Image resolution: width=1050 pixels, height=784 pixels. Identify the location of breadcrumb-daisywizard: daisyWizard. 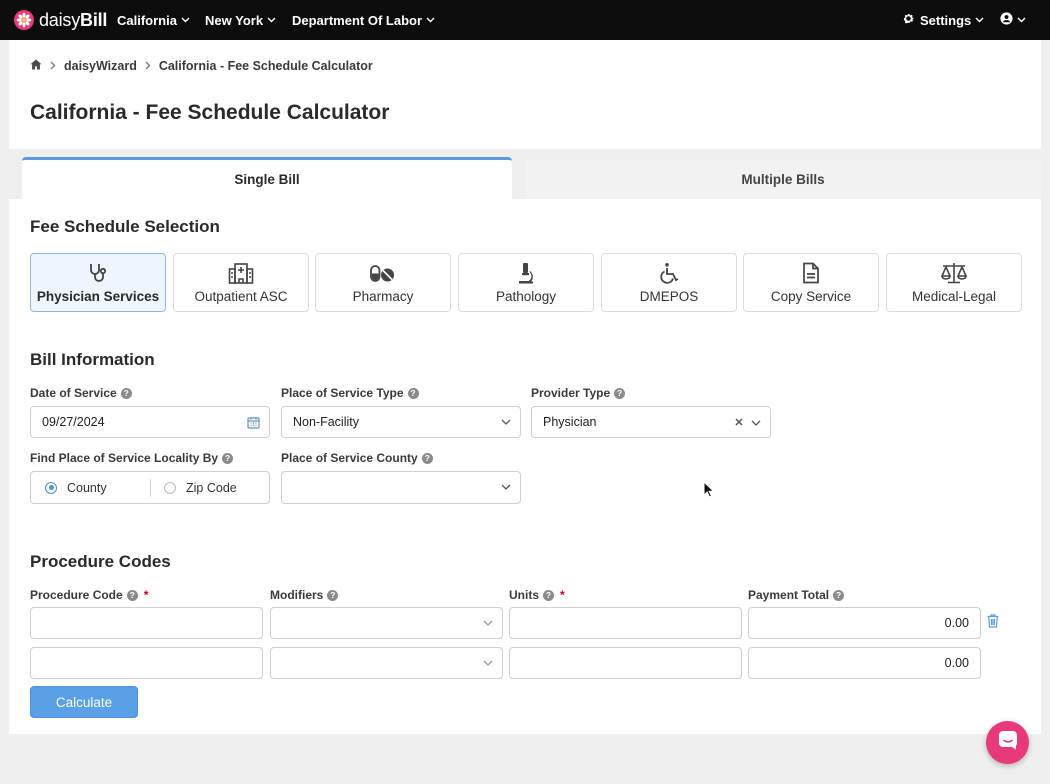
(100, 66).